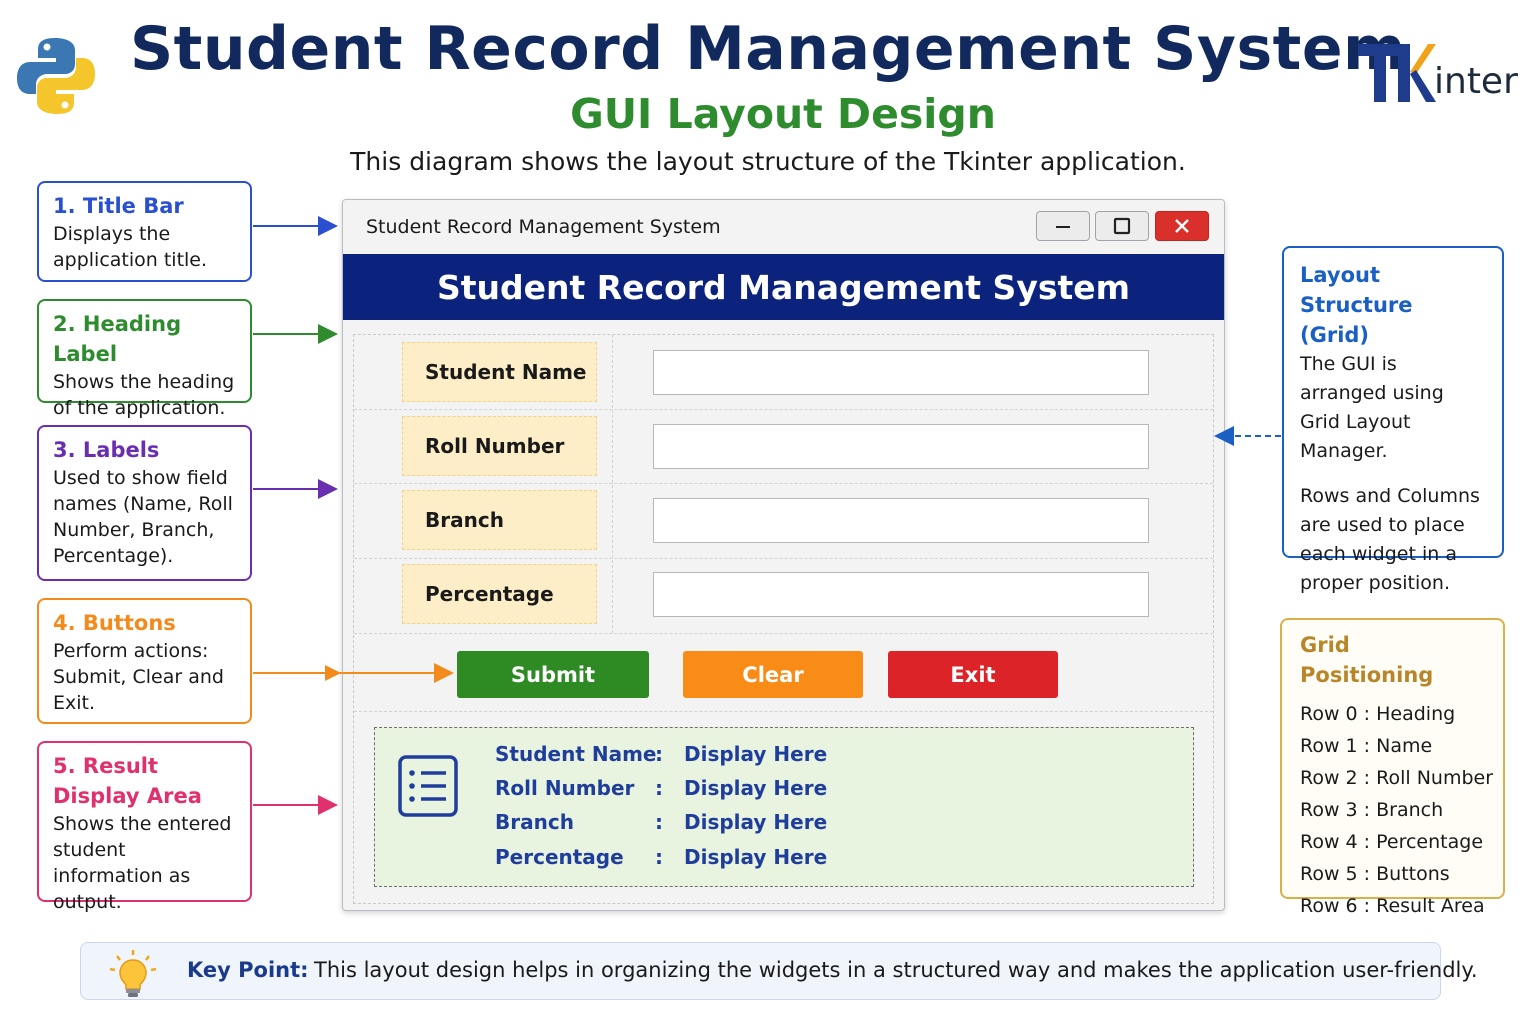 The image size is (1536, 1024). What do you see at coordinates (773, 674) in the screenshot?
I see `clear-button: Clear` at bounding box center [773, 674].